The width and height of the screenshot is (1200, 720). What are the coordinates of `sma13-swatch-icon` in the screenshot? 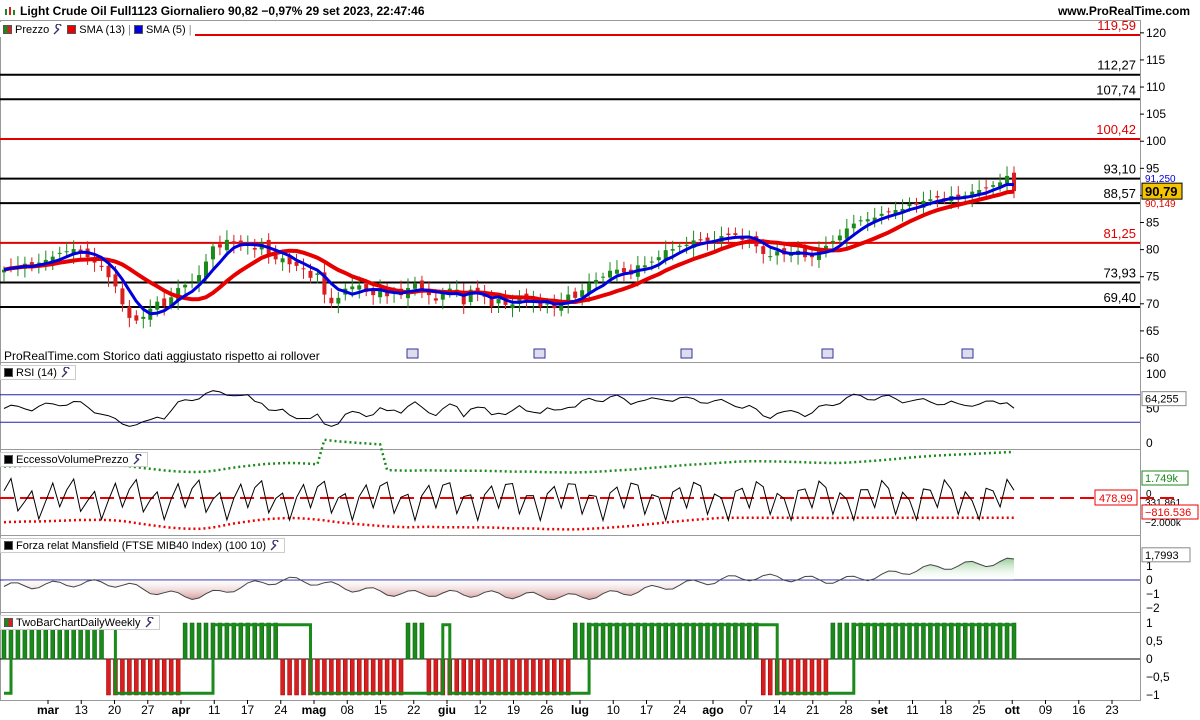 It's located at (72, 29).